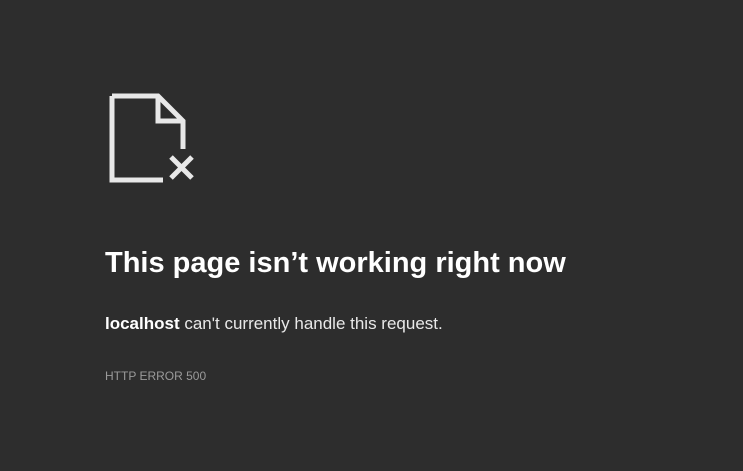 This screenshot has width=743, height=471. I want to click on error-code: HTTP ERROR 500, so click(156, 376).